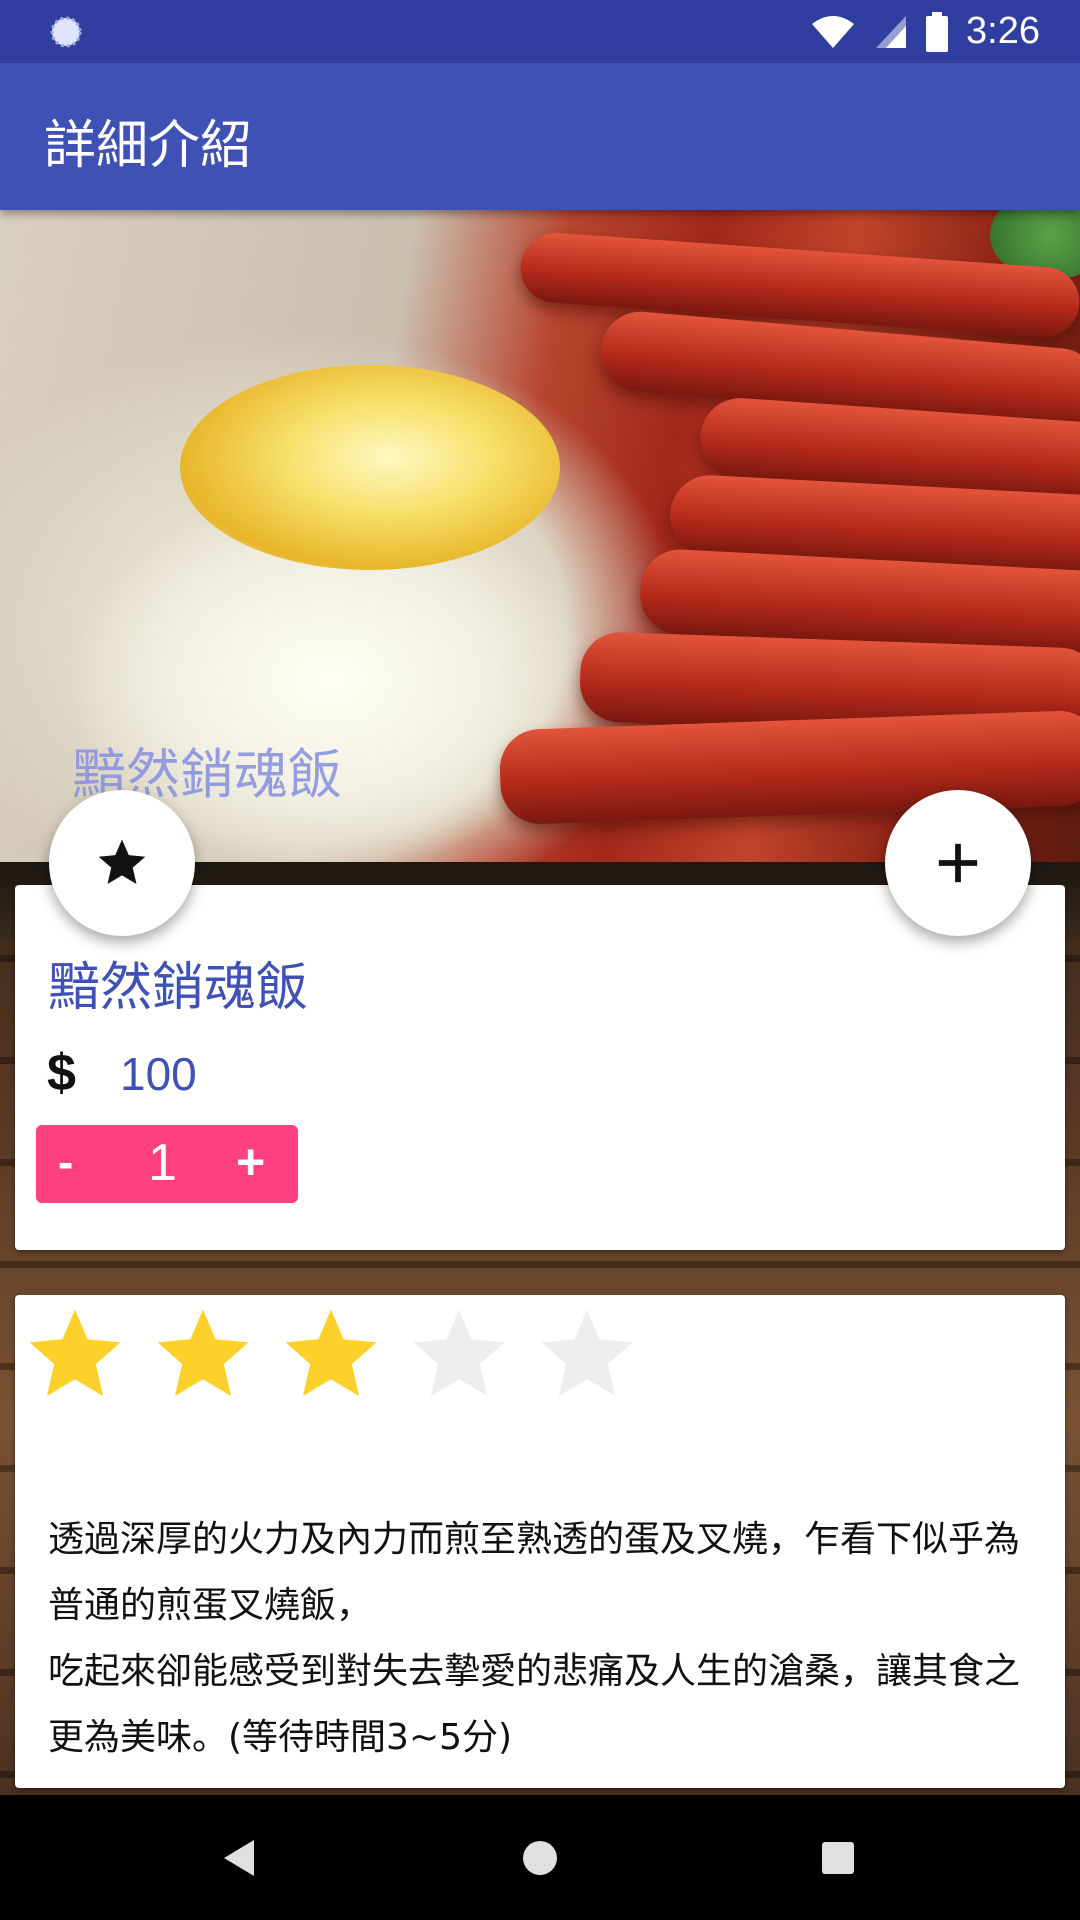 This screenshot has height=1920, width=1080. I want to click on app-bar: 詳細介紹, so click(540, 136).